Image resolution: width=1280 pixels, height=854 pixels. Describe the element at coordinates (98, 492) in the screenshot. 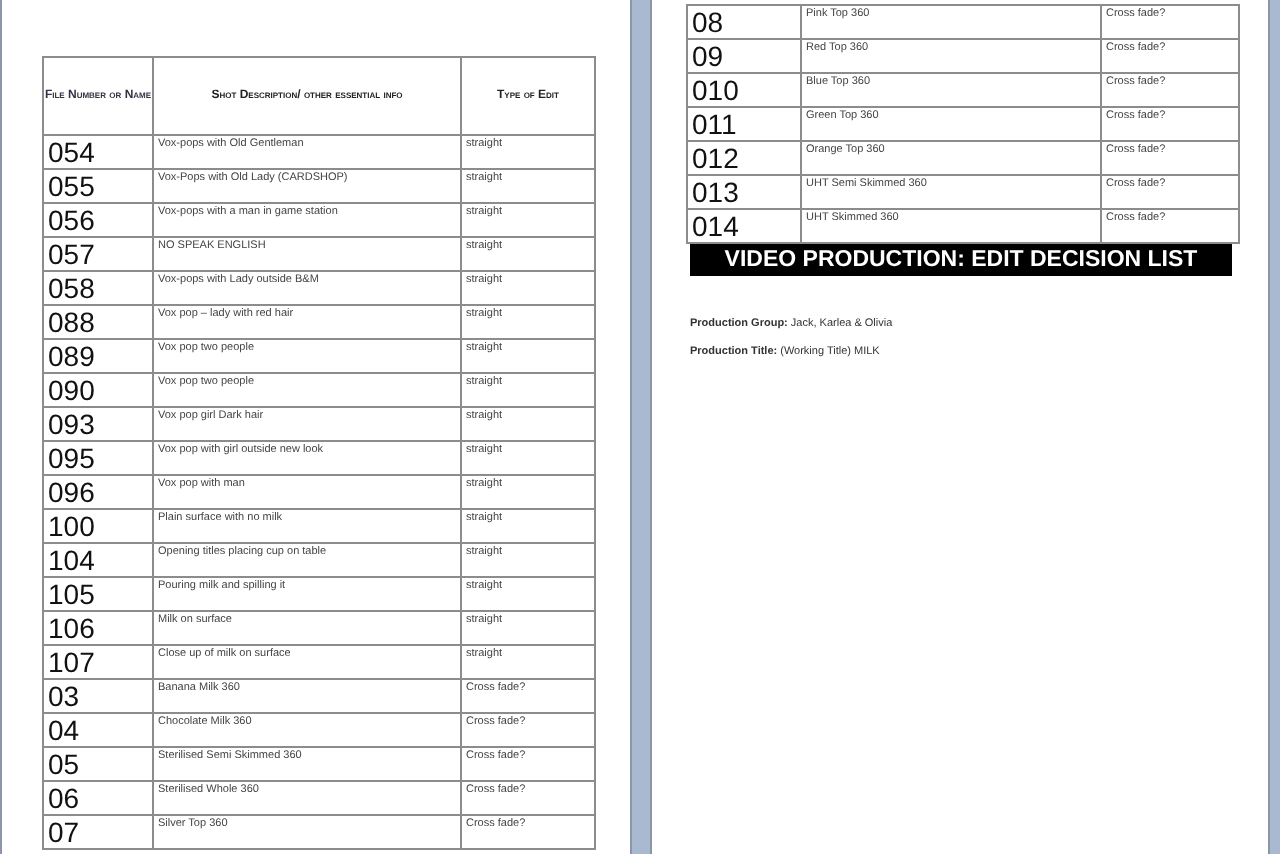

I see `table-cell: 096` at that location.